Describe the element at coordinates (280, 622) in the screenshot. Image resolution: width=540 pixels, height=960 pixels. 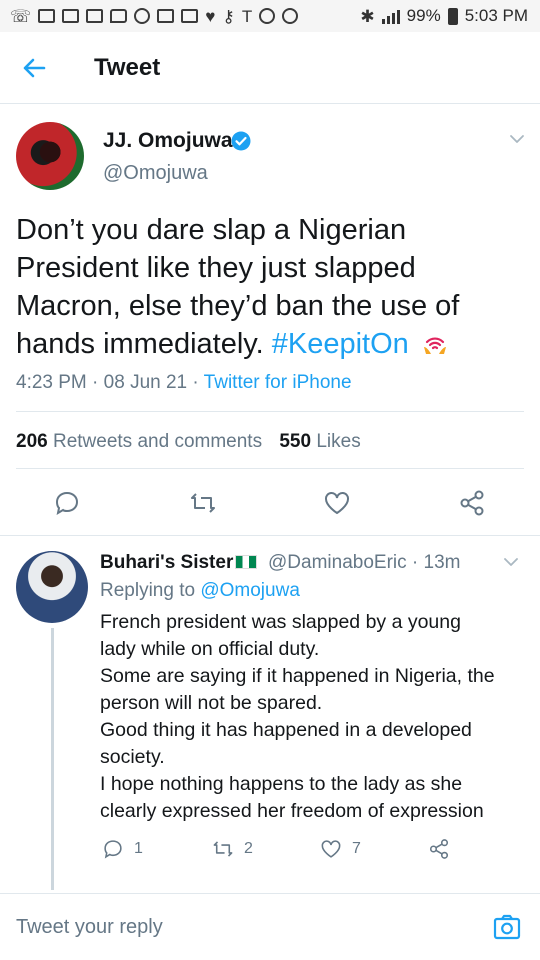
I see `reply-text-line: French president was slapped by a young` at that location.